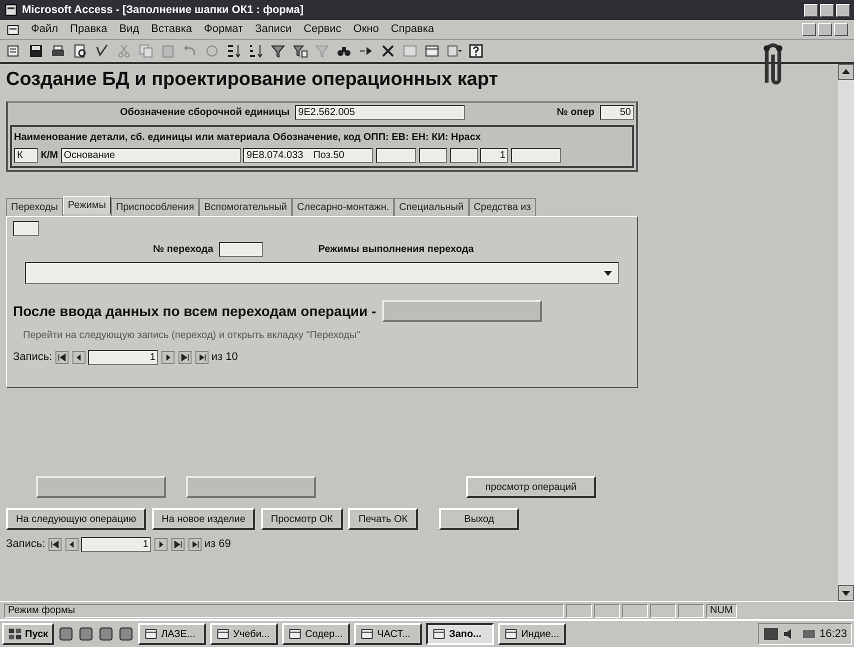 This screenshot has height=647, width=854. Describe the element at coordinates (86, 205) in the screenshot. I see `tab: Режимы` at that location.